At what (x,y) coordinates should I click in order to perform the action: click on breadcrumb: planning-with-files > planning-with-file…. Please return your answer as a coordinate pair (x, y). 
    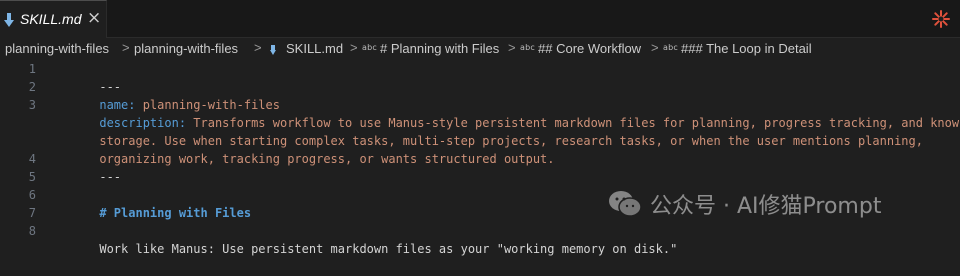
    Looking at the image, I should click on (480, 49).